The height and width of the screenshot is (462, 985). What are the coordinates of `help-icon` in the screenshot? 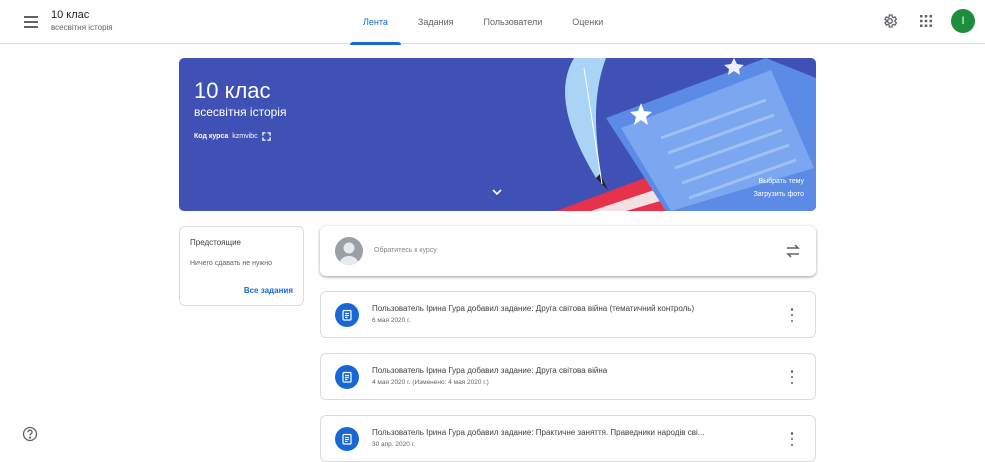 It's located at (30, 434).